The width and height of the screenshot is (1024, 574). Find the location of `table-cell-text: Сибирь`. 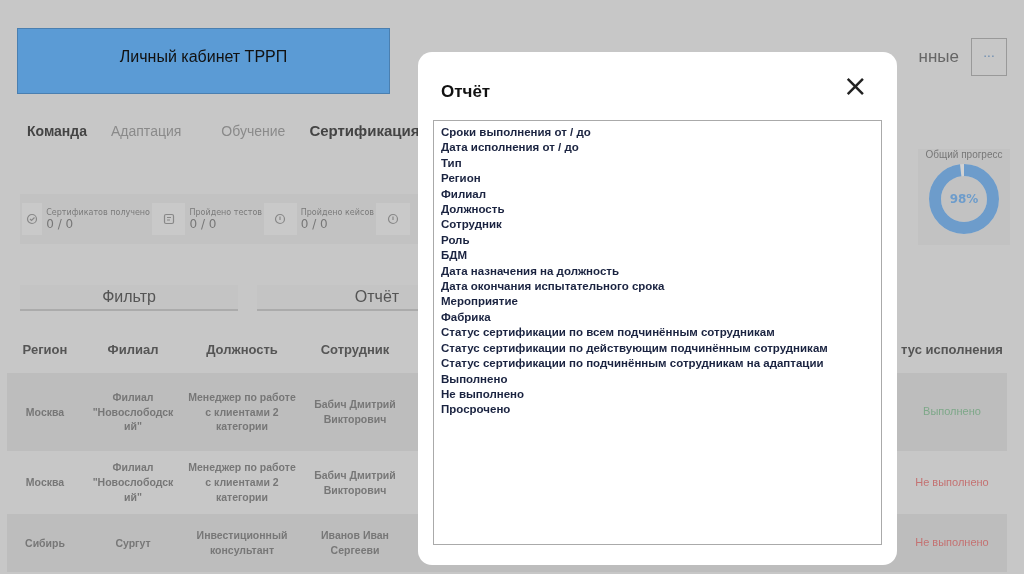

table-cell-text: Сибирь is located at coordinates (45, 543).